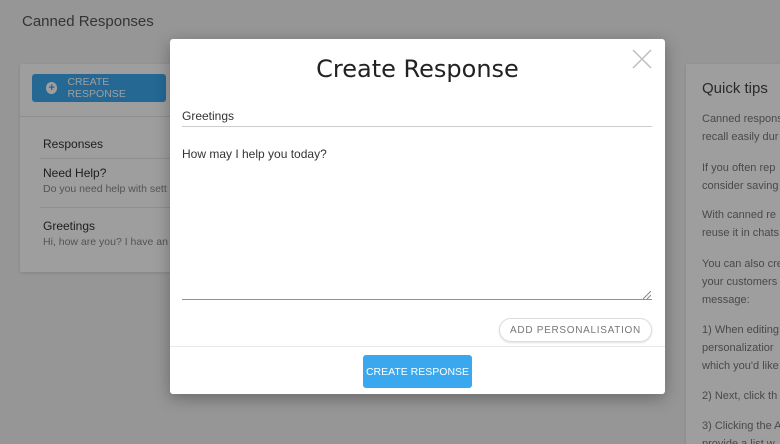 This screenshot has height=444, width=780. Describe the element at coordinates (417, 346) in the screenshot. I see `divider` at that location.